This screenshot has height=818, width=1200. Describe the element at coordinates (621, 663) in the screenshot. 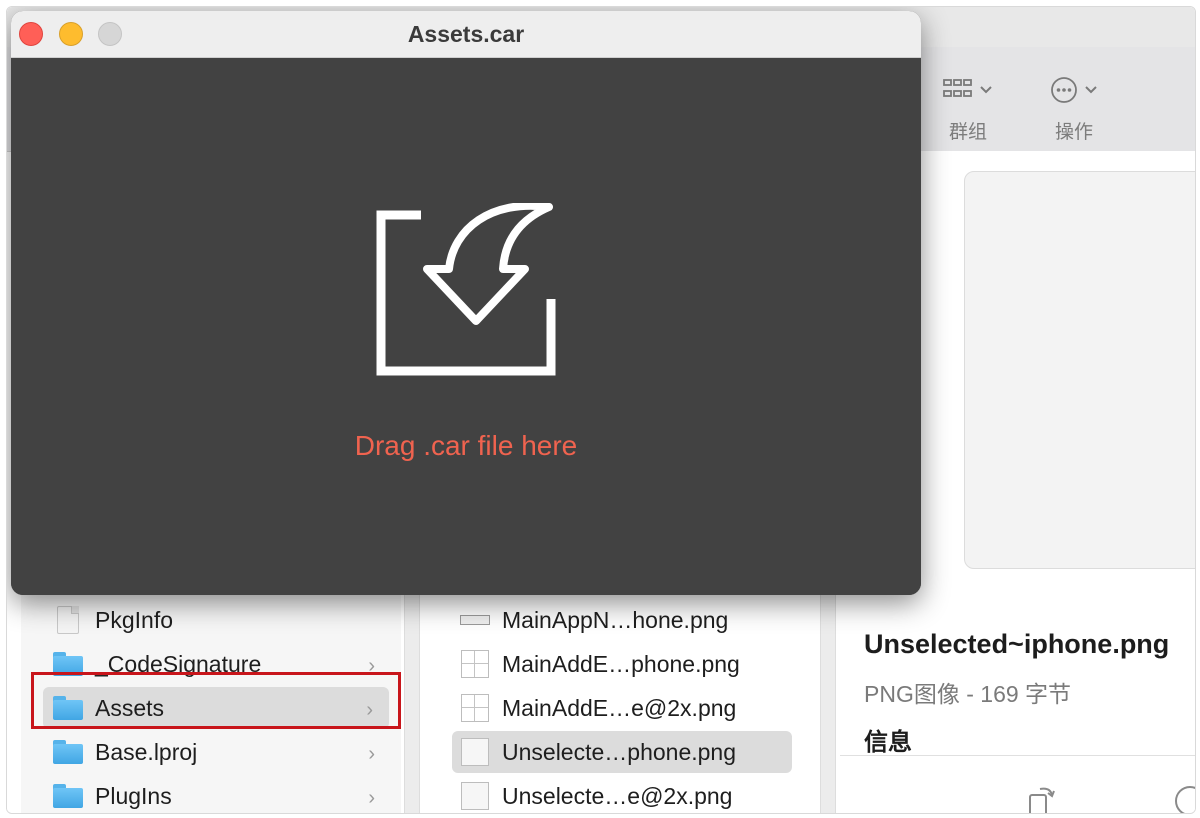

I see `list-item-label: MainAddE…phone.png` at that location.